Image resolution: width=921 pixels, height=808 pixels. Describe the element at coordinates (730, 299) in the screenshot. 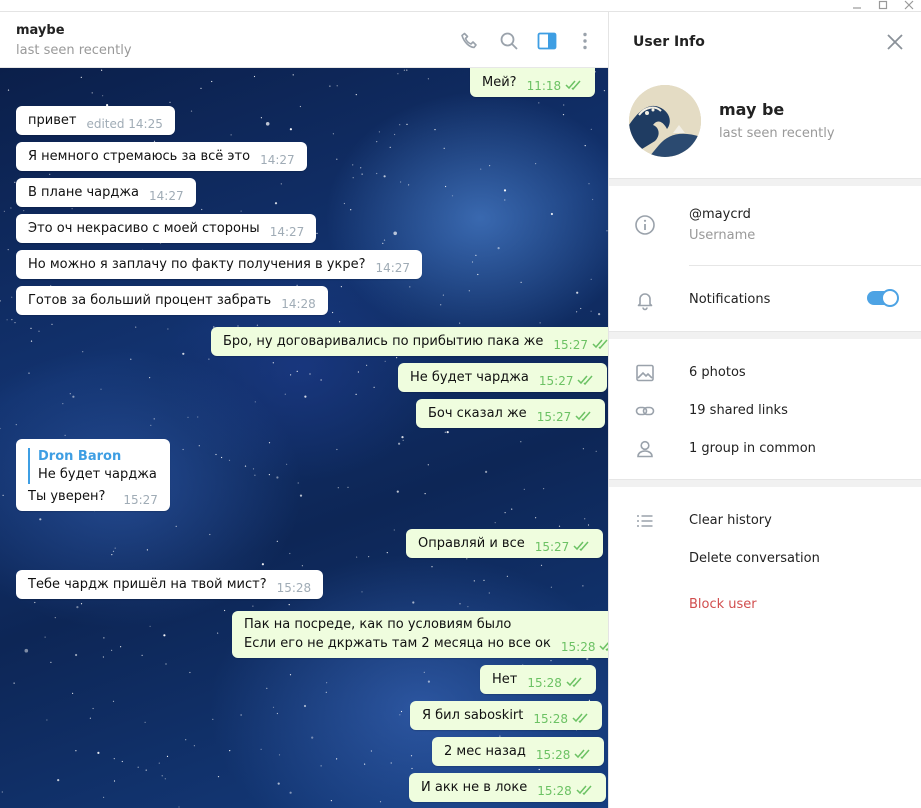

I see `notifications-label: Notifications` at that location.